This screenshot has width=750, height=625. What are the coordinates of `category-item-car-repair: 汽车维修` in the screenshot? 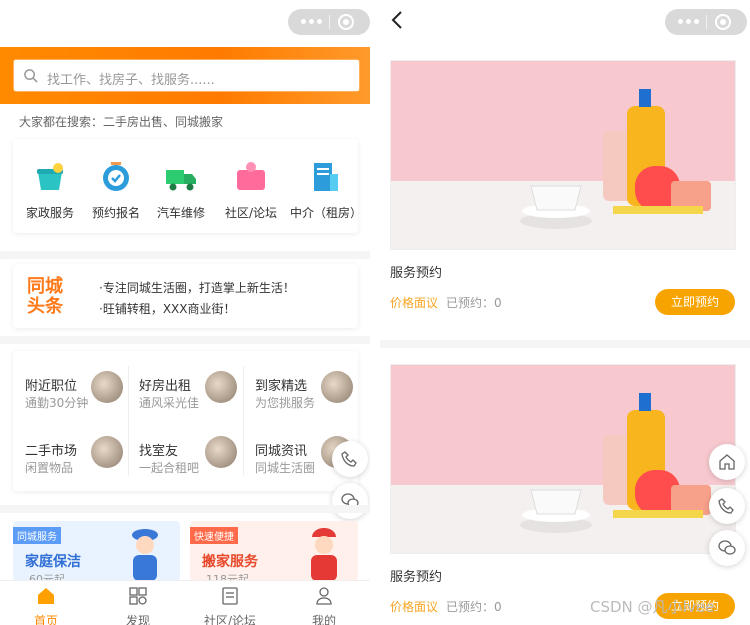 It's located at (181, 190).